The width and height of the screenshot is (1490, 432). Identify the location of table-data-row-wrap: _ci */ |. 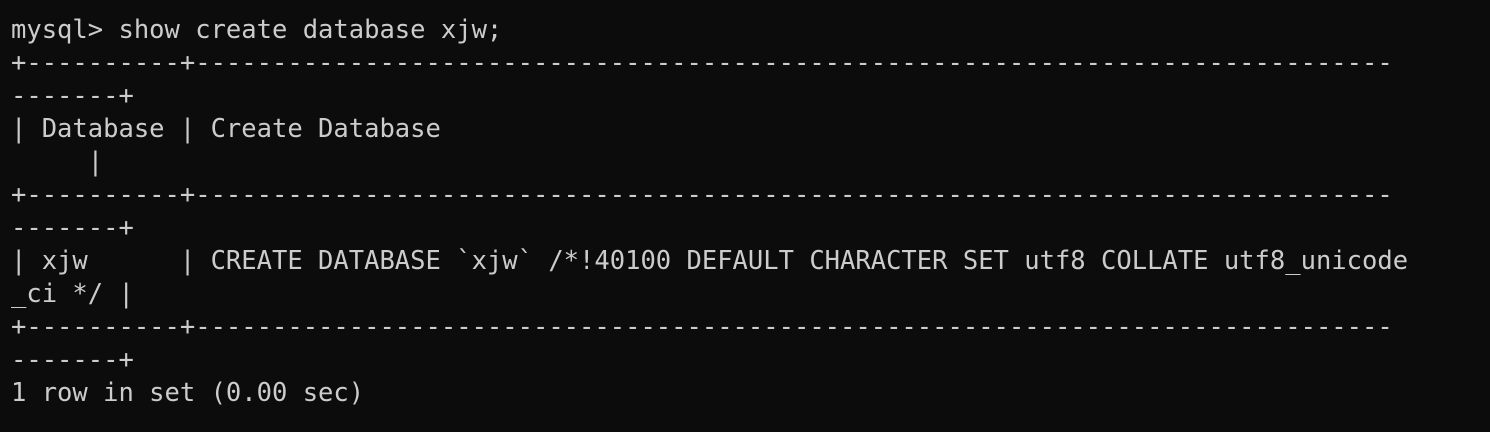
(72, 294).